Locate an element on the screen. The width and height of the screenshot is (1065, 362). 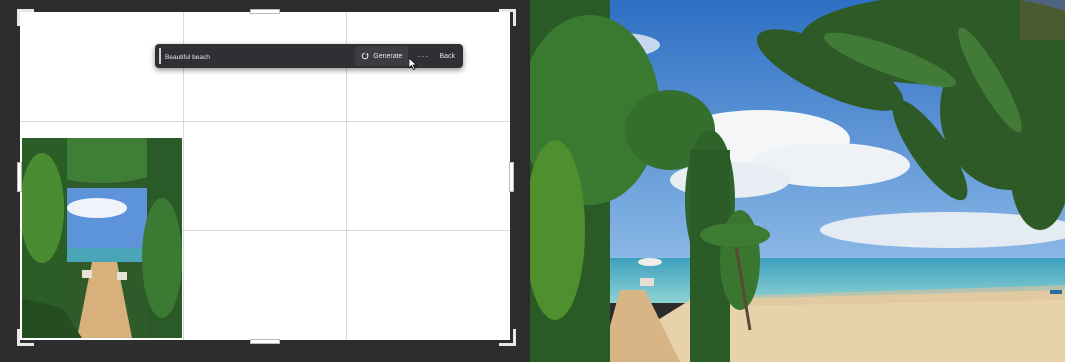
prompt-input is located at coordinates (258, 56).